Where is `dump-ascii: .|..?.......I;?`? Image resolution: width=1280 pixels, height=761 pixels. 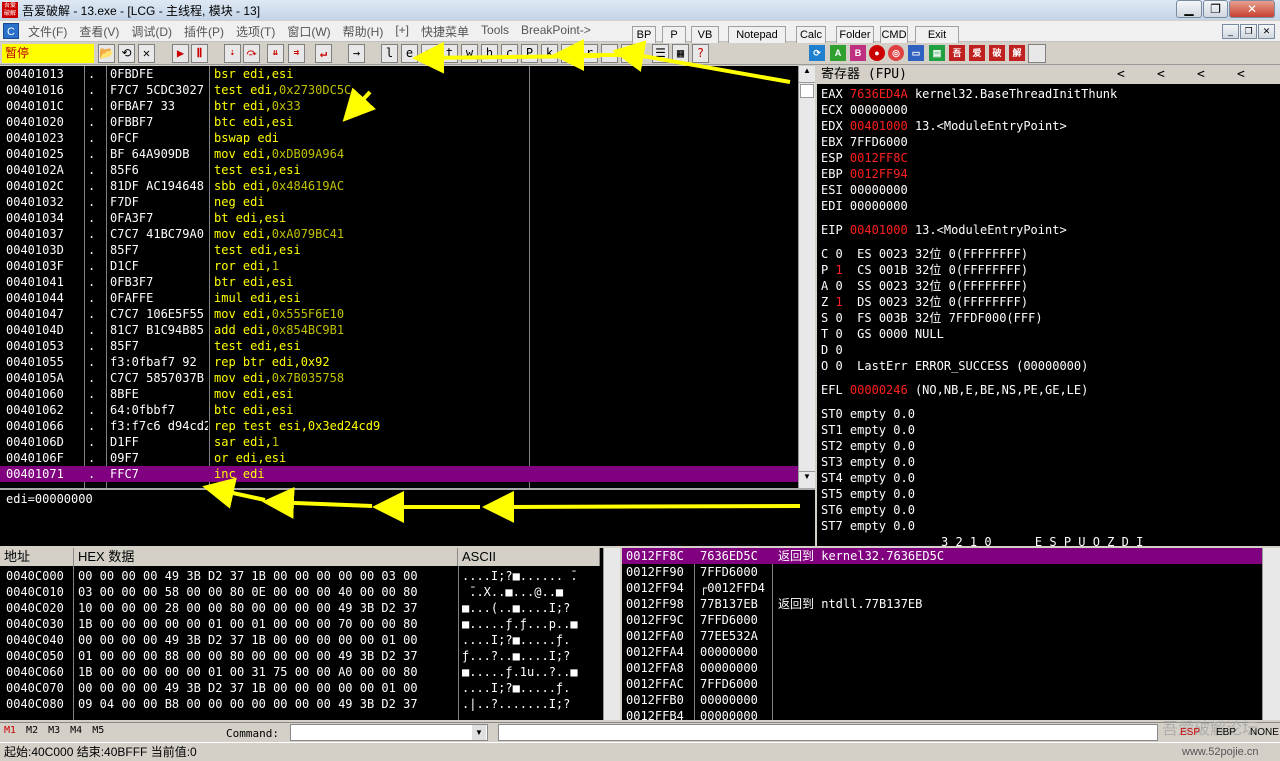 dump-ascii: .|..?.......I;? is located at coordinates (516, 704).